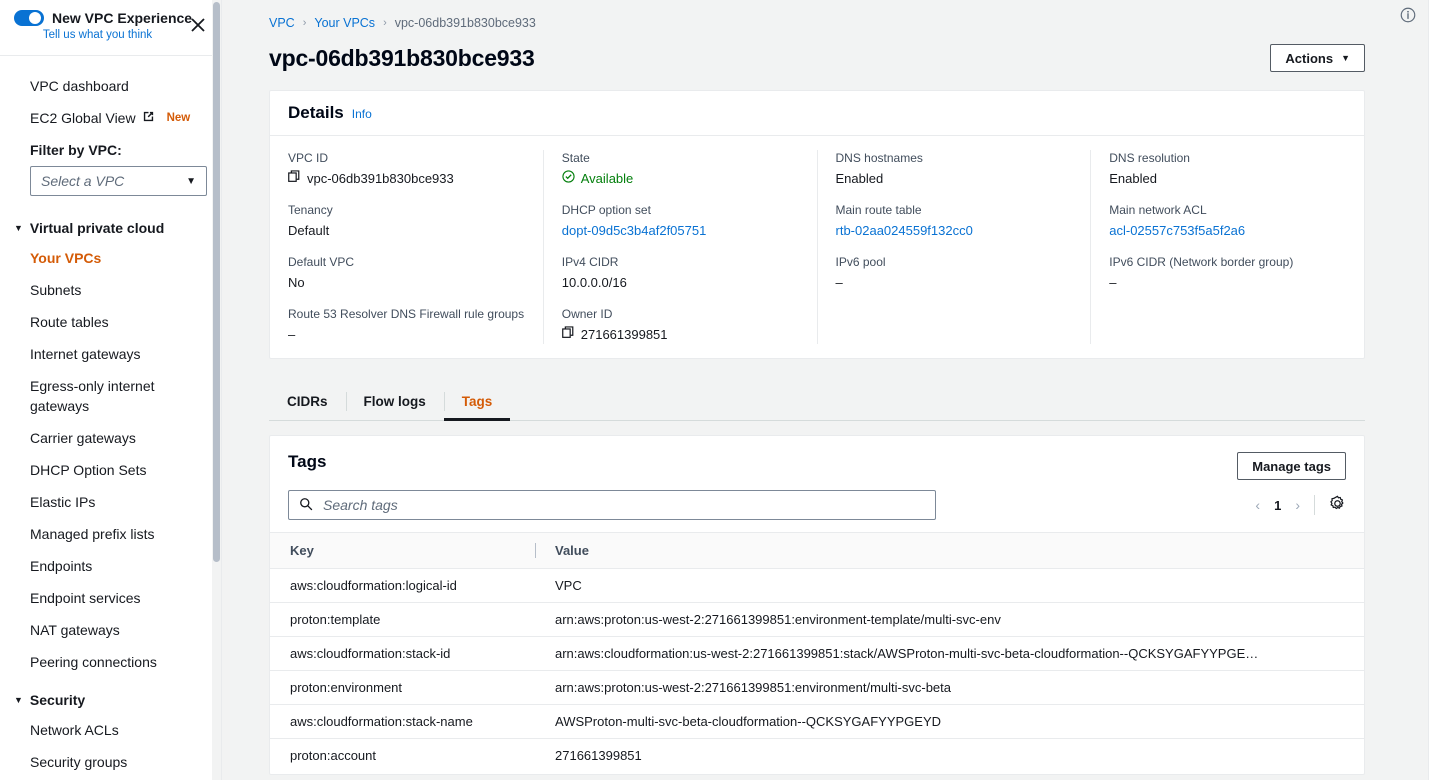  I want to click on breadcrumb-item-your-vpcs: Your VPCs, so click(344, 23).